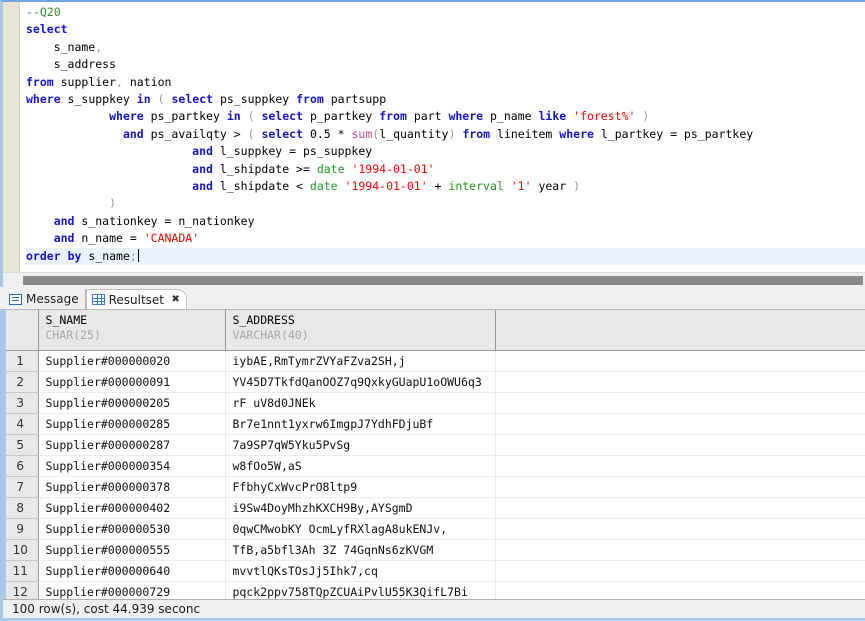 Image resolution: width=865 pixels, height=621 pixels. I want to click on tab-message: Message, so click(45, 299).